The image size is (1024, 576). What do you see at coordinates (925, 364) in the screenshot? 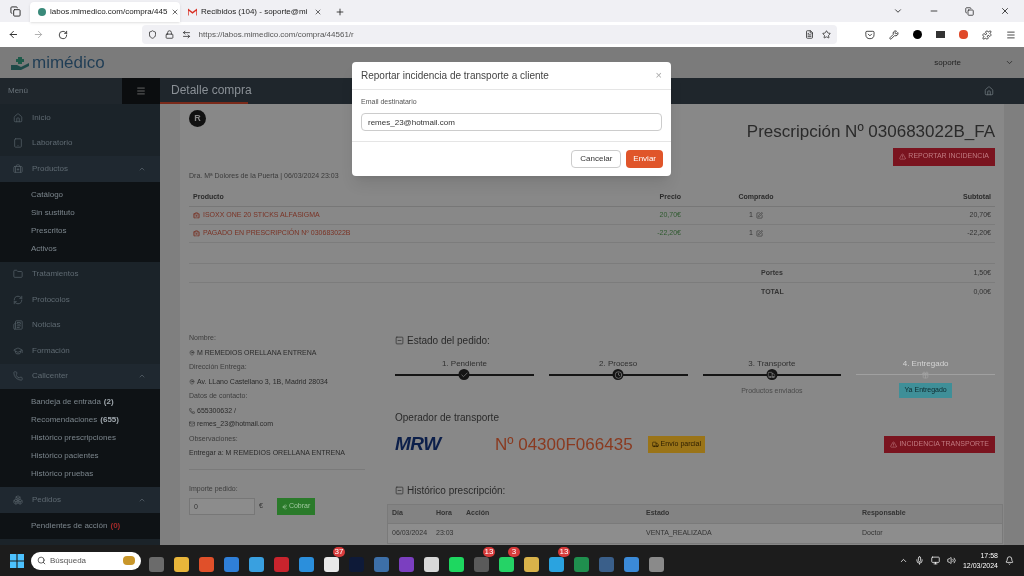
I see `step-label: 4. Entregado` at bounding box center [925, 364].